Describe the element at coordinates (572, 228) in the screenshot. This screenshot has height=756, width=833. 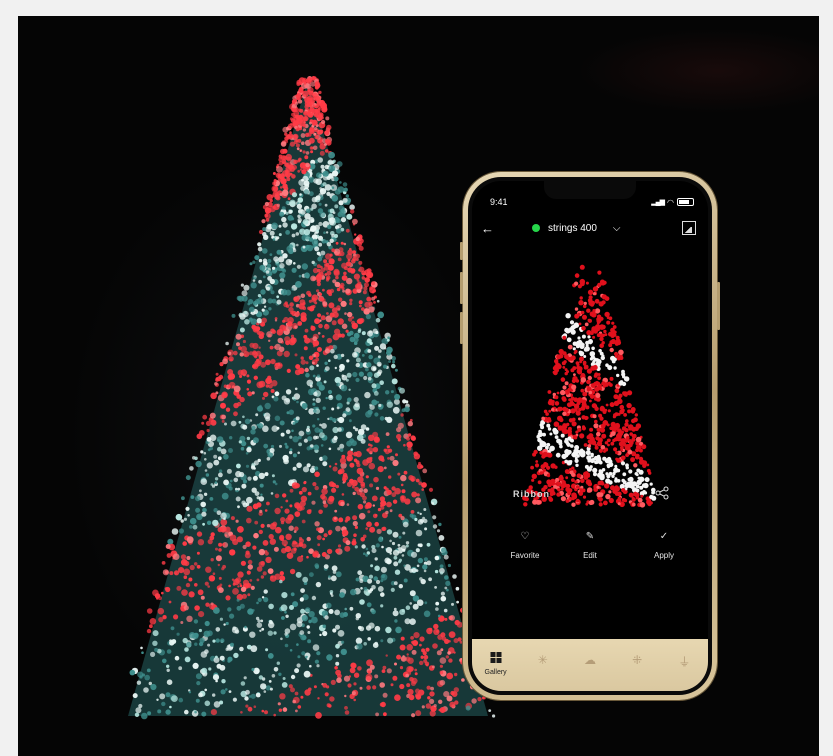
I see `device-name: strings 400` at that location.